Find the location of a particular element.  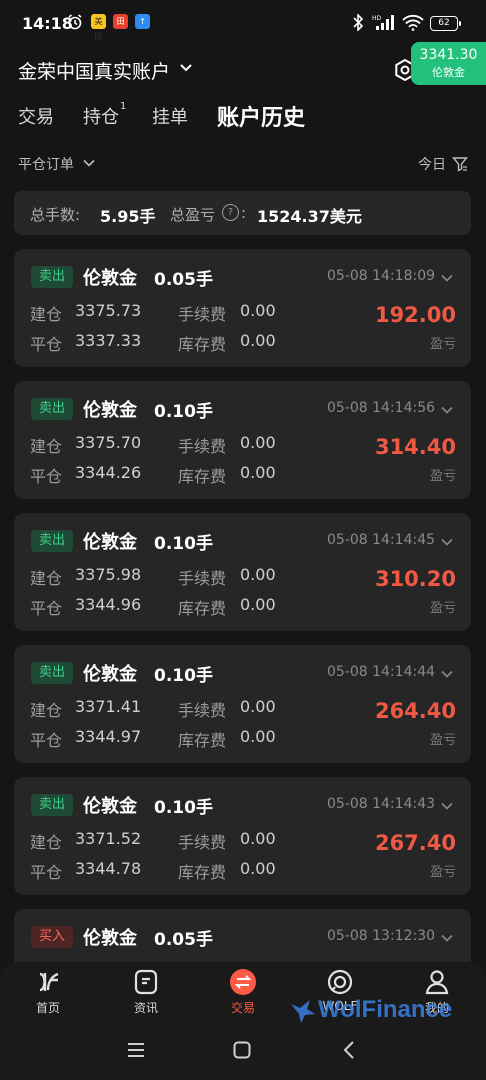

profile-icon is located at coordinates (437, 982).